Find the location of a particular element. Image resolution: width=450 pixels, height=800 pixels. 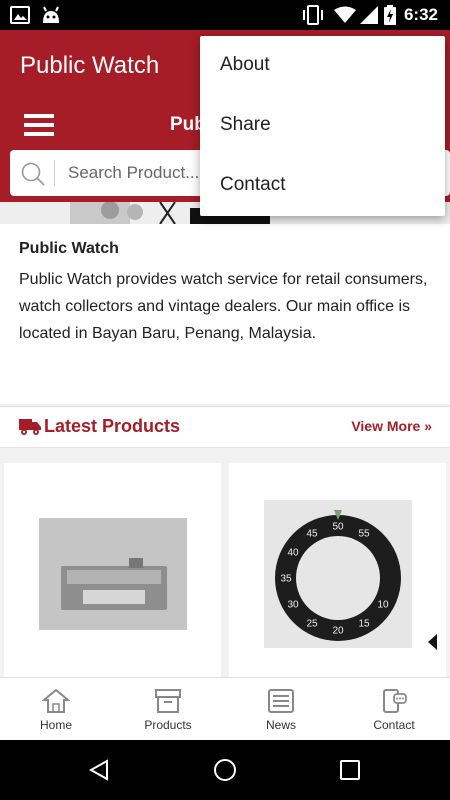

nav-label: Products is located at coordinates (168, 725).